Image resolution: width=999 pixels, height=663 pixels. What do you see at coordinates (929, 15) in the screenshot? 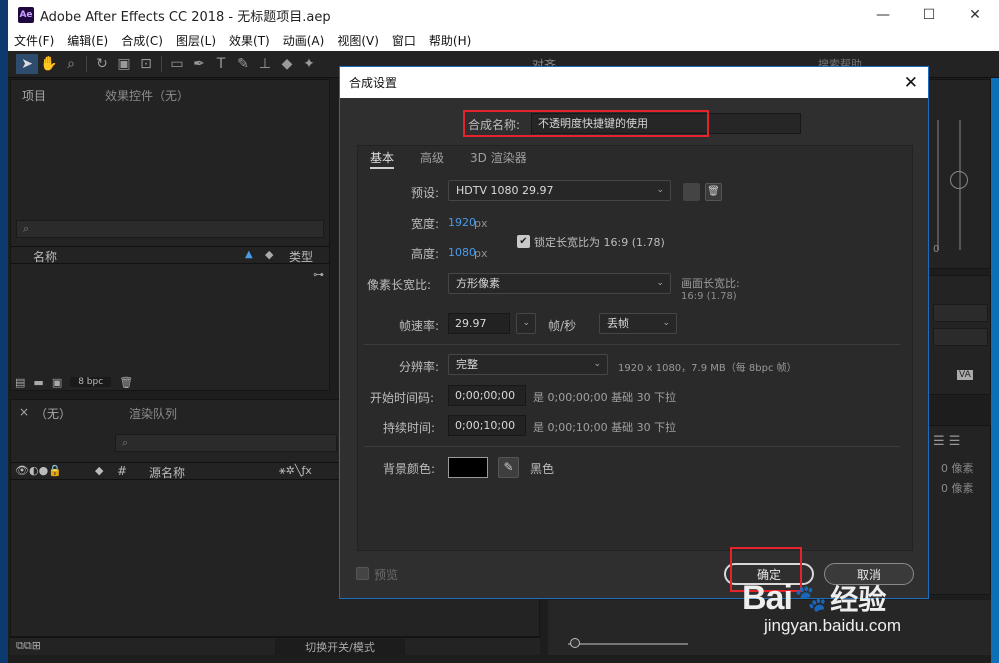
I see `maximize-button: ☐` at bounding box center [929, 15].